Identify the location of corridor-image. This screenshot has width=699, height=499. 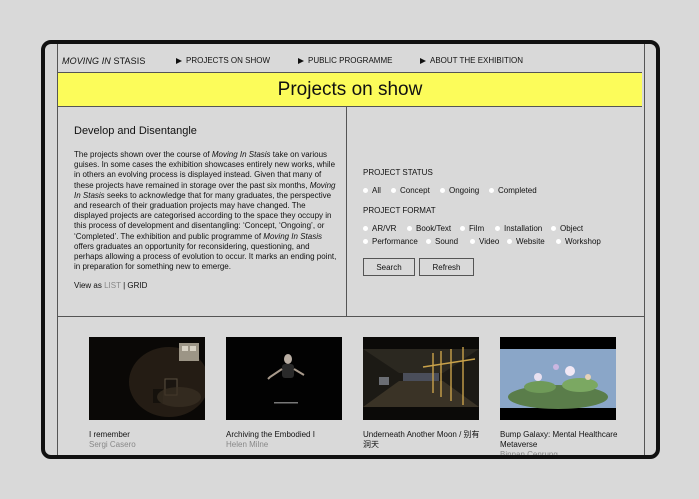
(421, 378).